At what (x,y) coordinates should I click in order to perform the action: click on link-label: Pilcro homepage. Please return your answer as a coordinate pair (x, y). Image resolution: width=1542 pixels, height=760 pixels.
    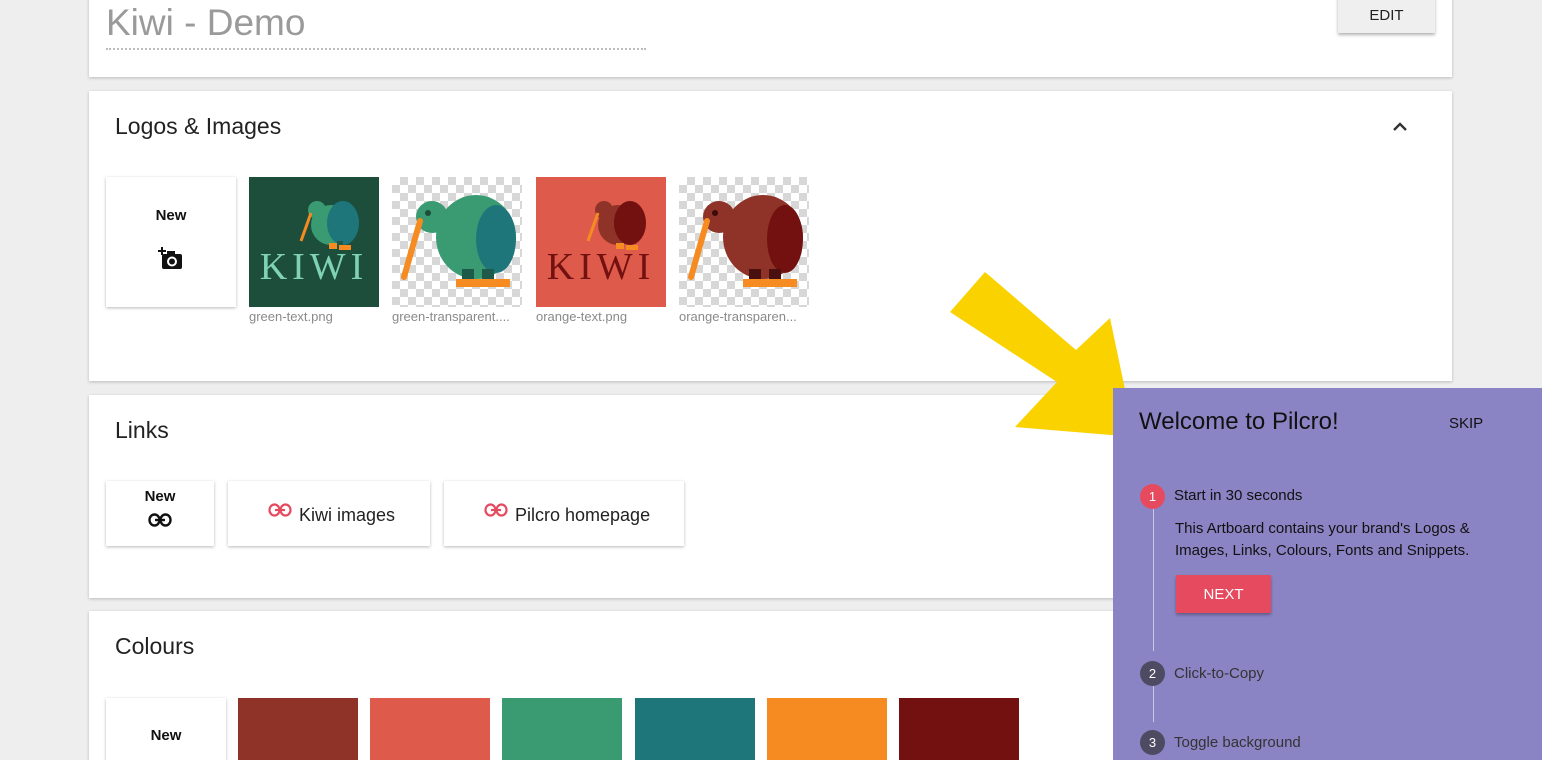
    Looking at the image, I should click on (583, 515).